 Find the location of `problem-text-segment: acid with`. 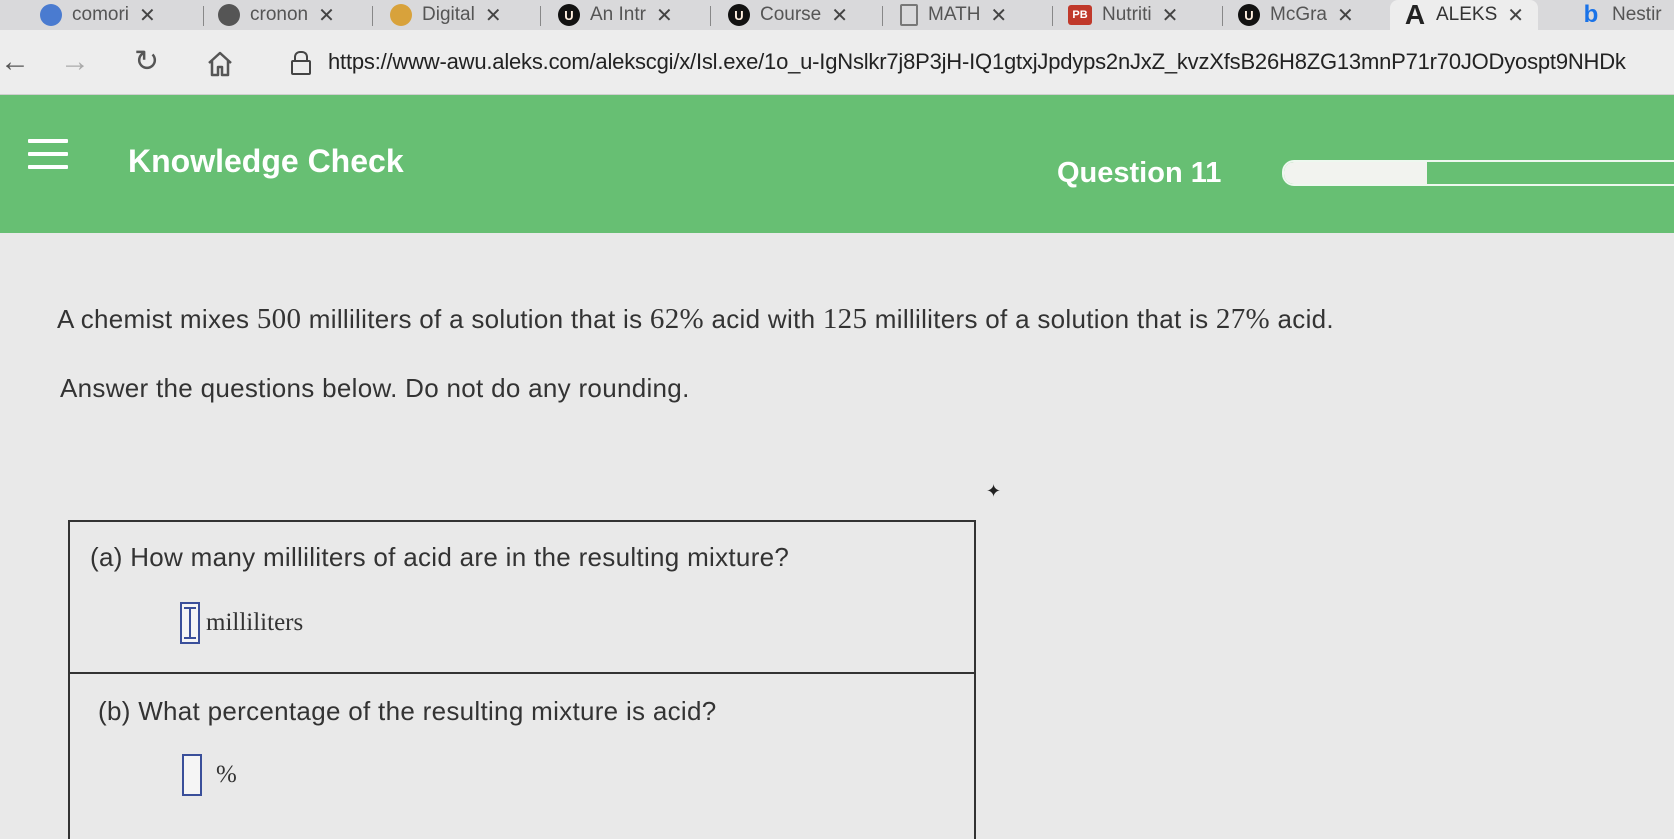

problem-text-segment: acid with is located at coordinates (763, 319).